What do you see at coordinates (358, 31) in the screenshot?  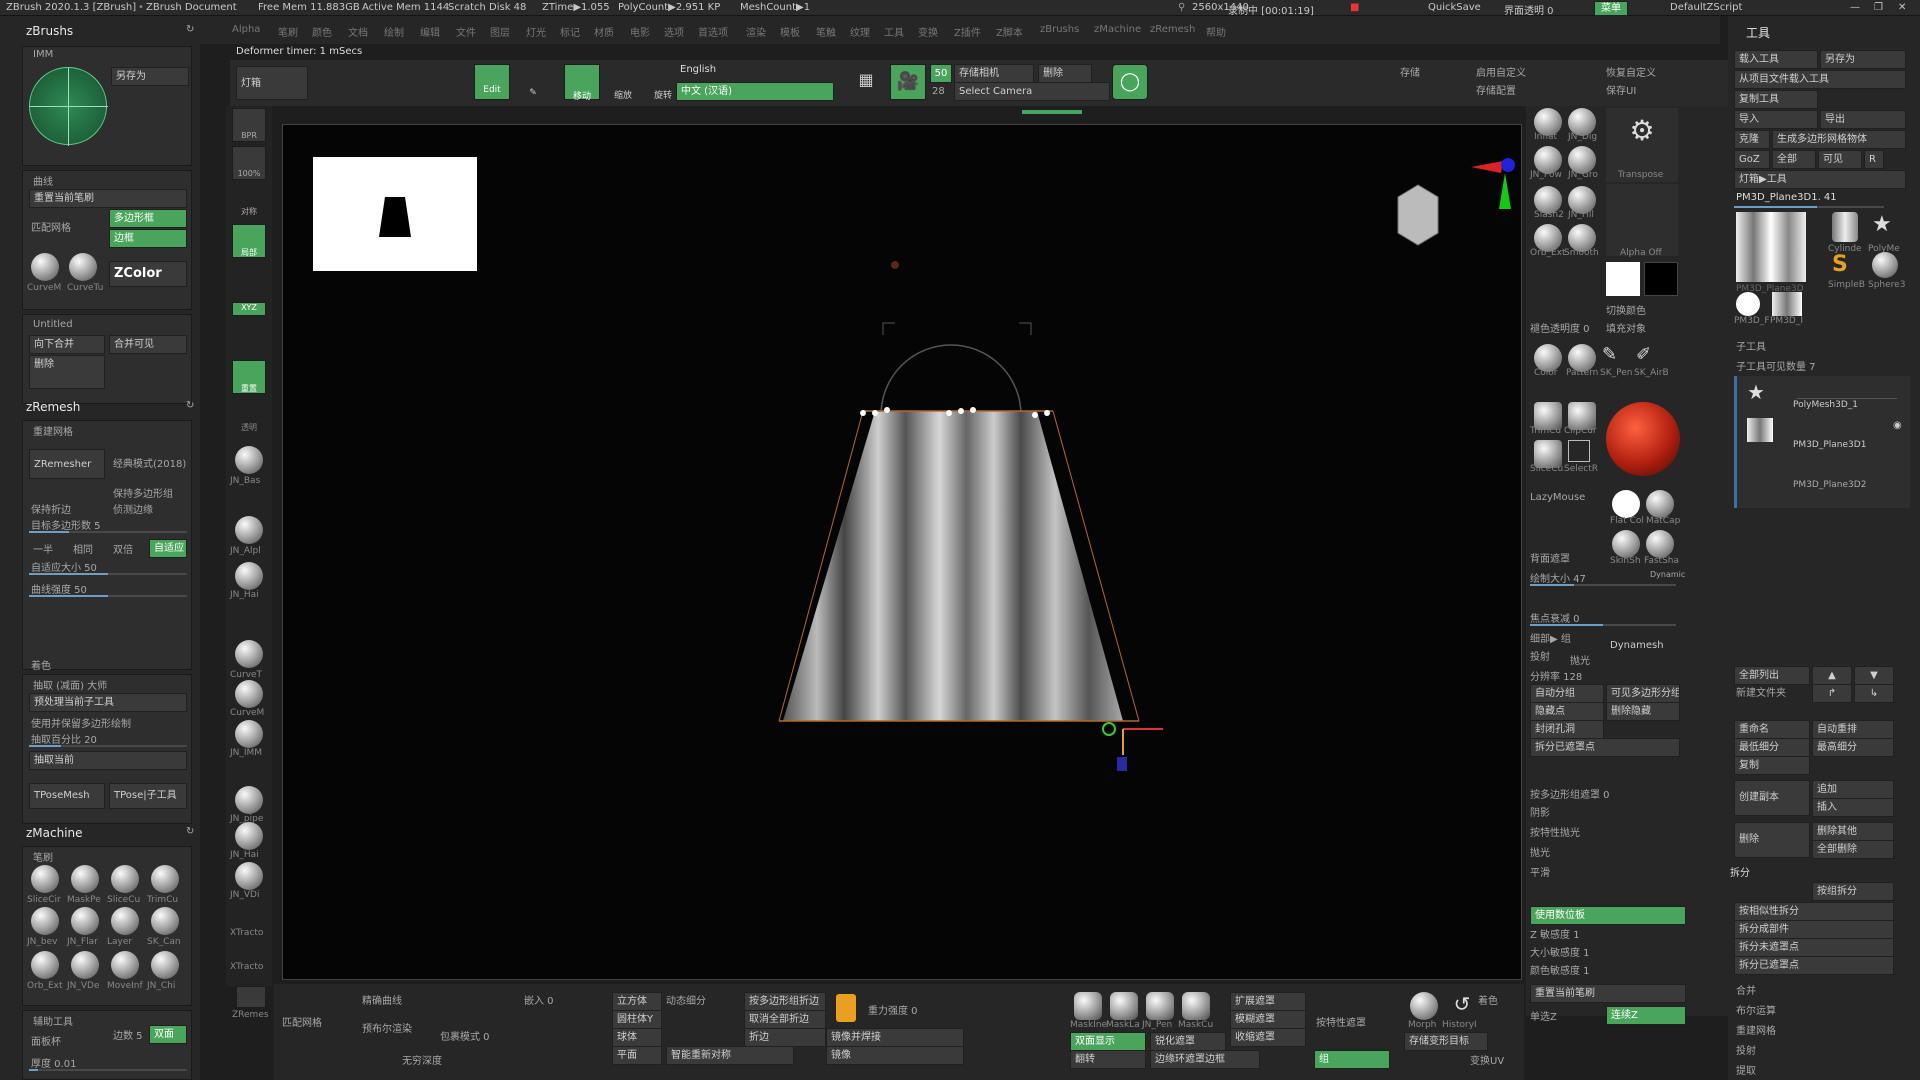 I see `menu-document: 文档` at bounding box center [358, 31].